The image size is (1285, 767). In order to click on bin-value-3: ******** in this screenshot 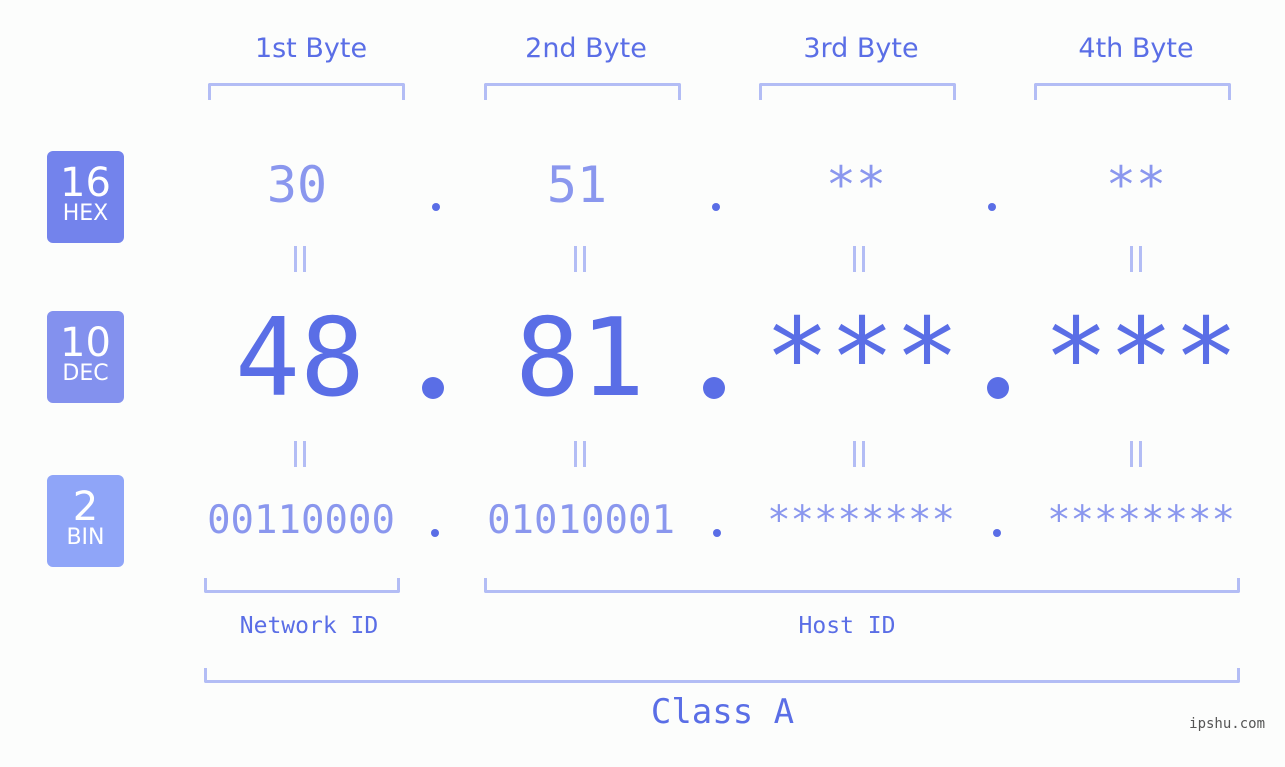, I will do `click(861, 520)`.